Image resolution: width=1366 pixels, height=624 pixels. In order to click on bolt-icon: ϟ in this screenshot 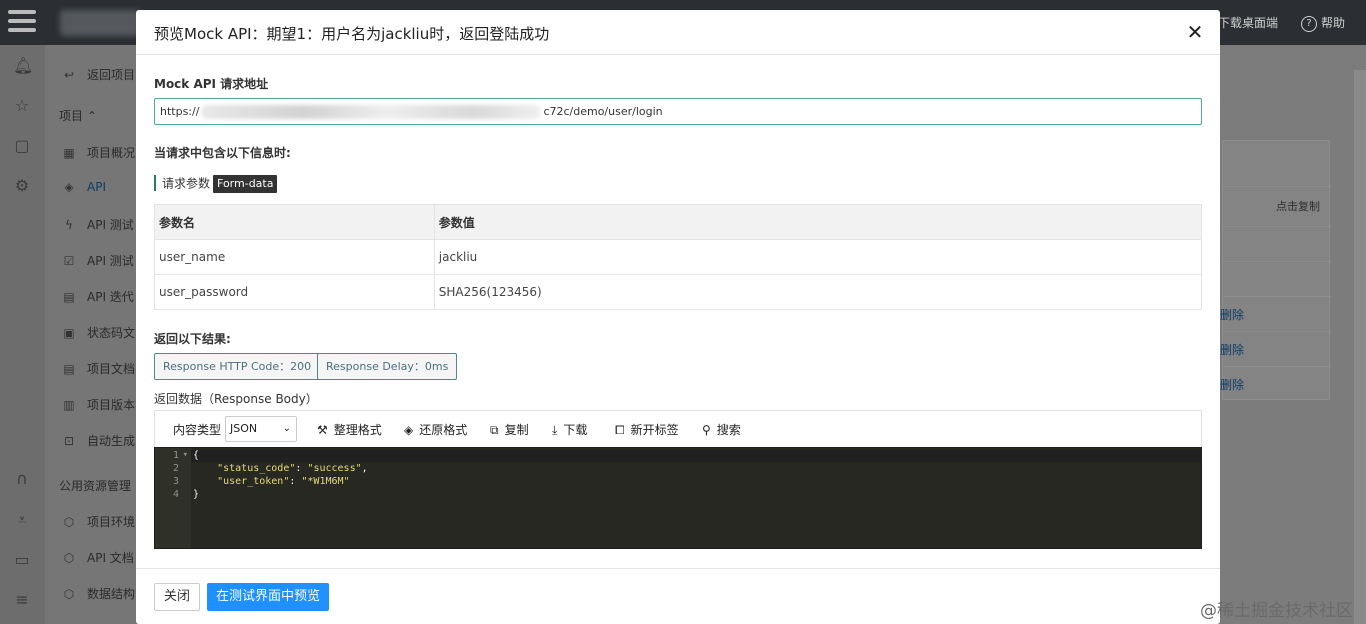, I will do `click(69, 225)`.